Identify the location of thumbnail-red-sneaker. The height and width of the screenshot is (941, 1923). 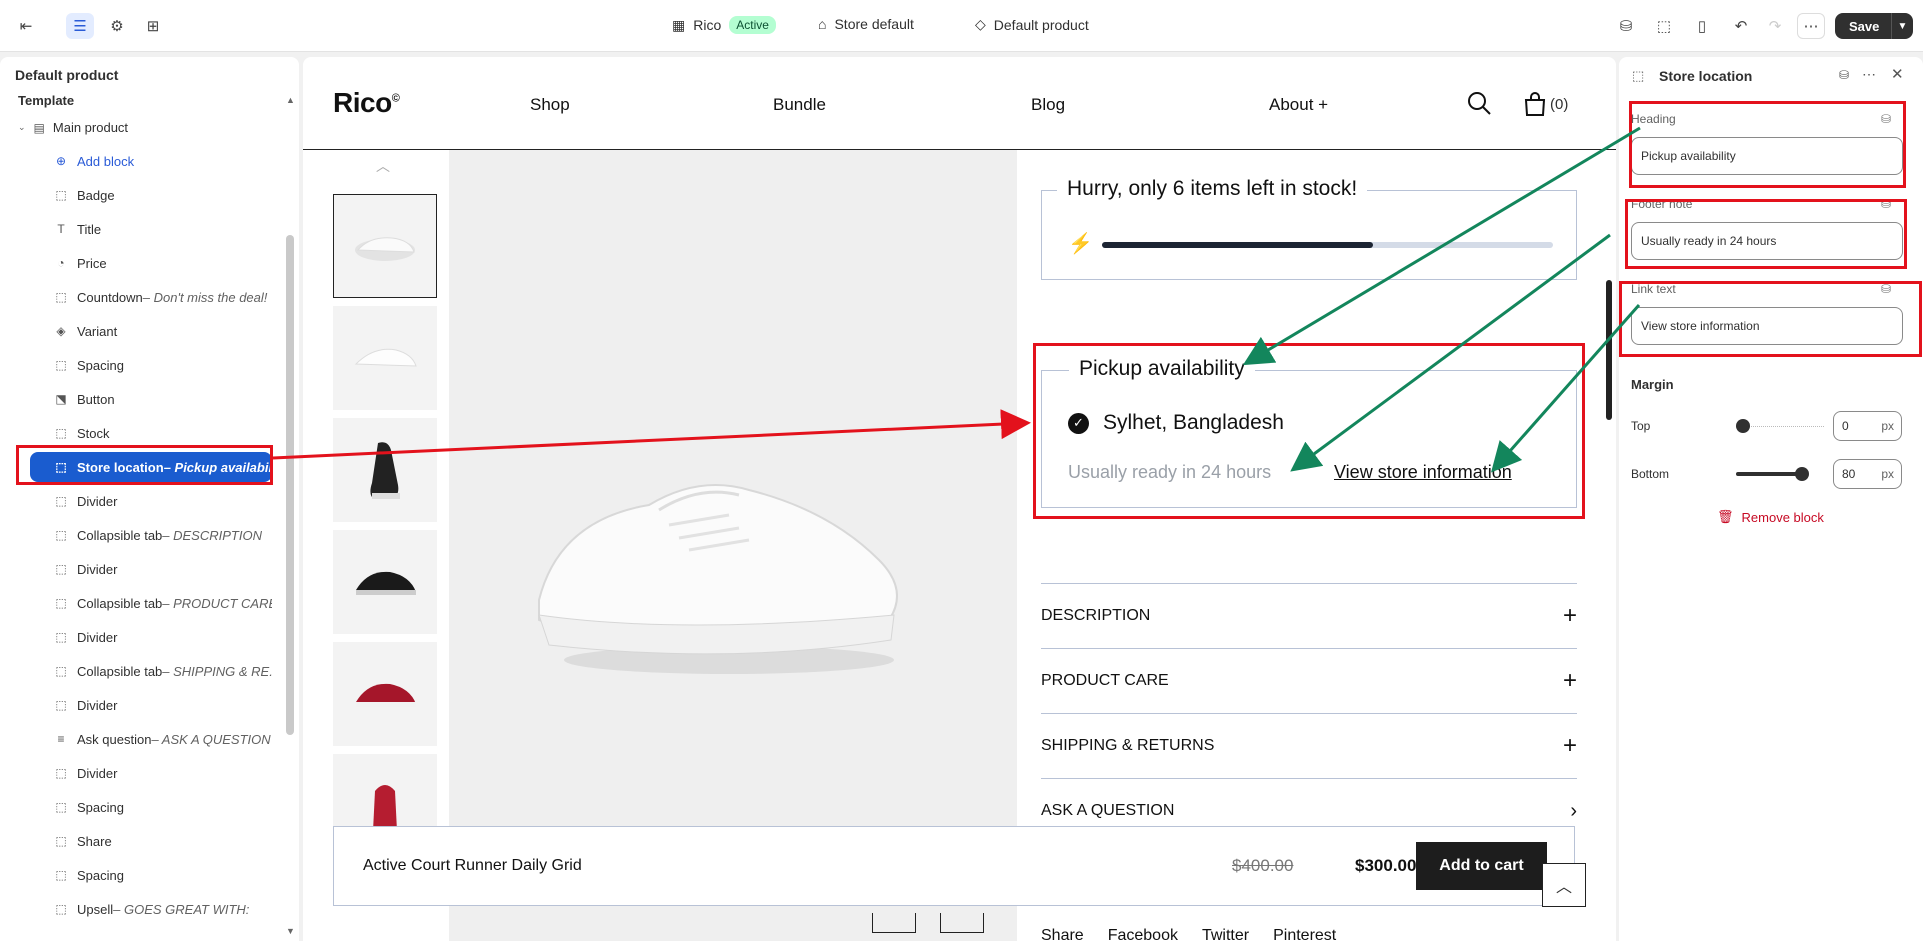
(385, 694).